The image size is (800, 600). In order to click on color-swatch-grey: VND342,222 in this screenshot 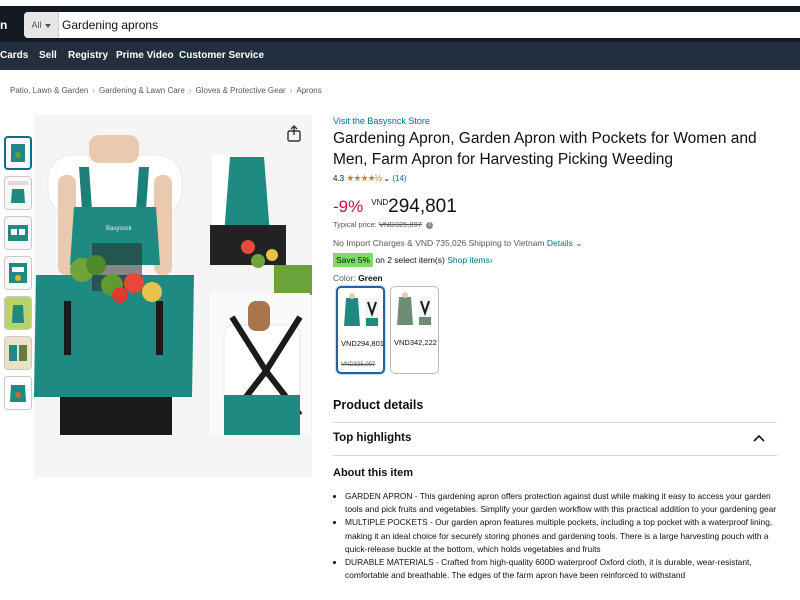, I will do `click(414, 330)`.